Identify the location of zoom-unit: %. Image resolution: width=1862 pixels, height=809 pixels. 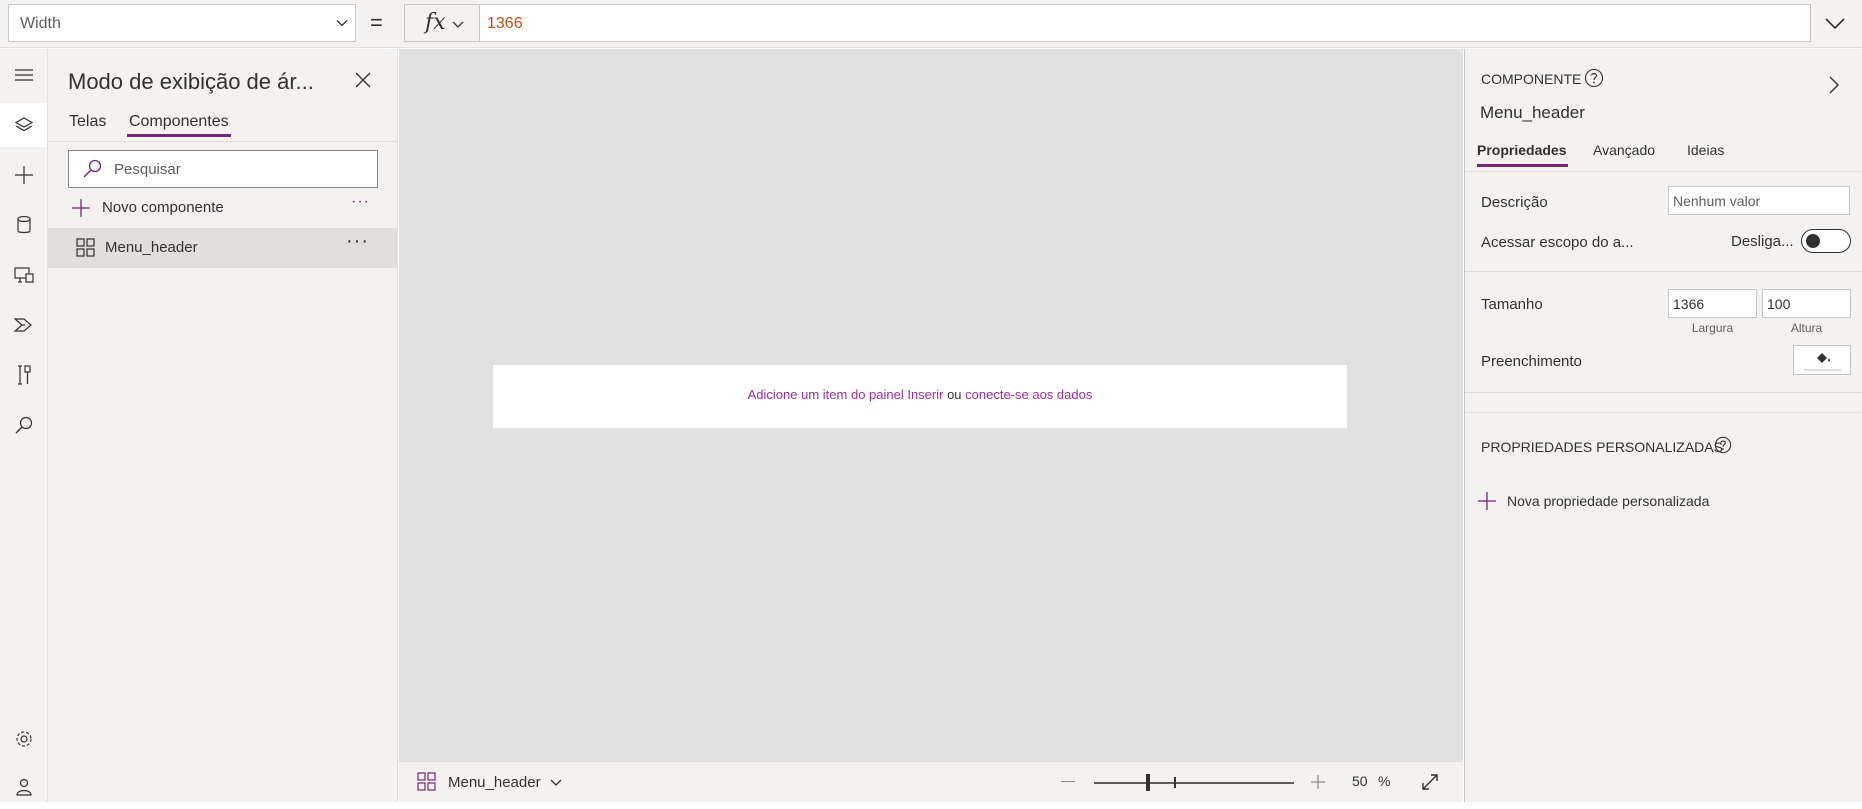
(1384, 781).